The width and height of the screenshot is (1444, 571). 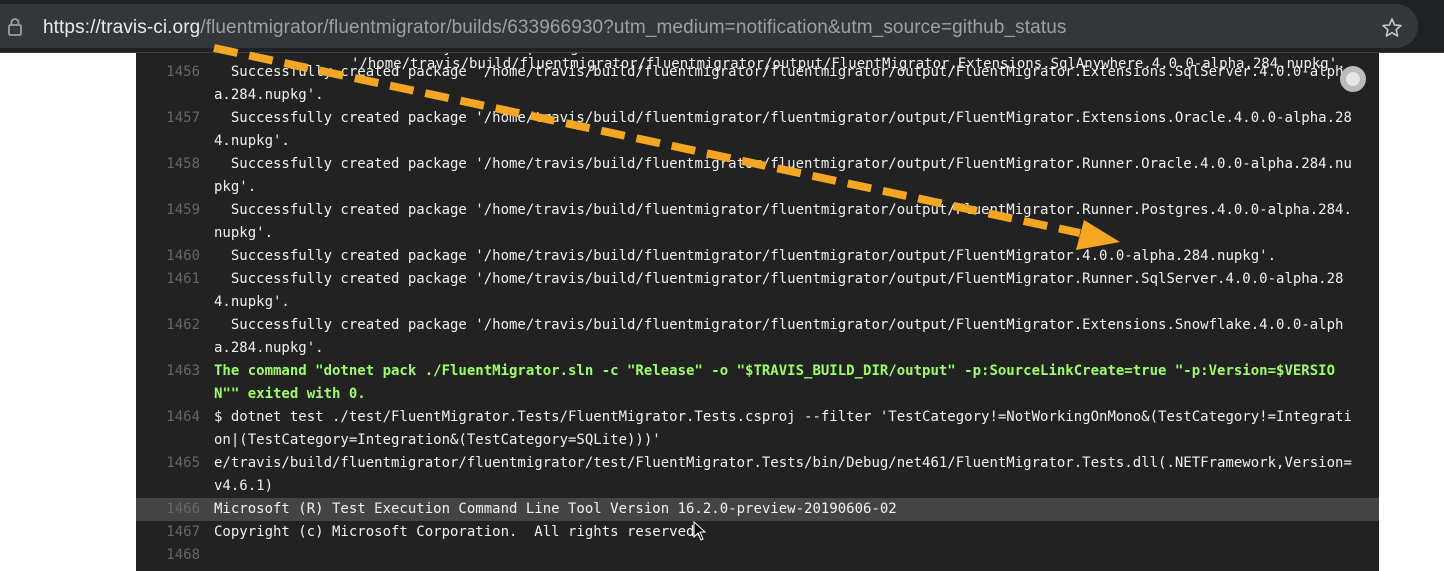 I want to click on log-line-number: 1465, so click(x=168, y=463).